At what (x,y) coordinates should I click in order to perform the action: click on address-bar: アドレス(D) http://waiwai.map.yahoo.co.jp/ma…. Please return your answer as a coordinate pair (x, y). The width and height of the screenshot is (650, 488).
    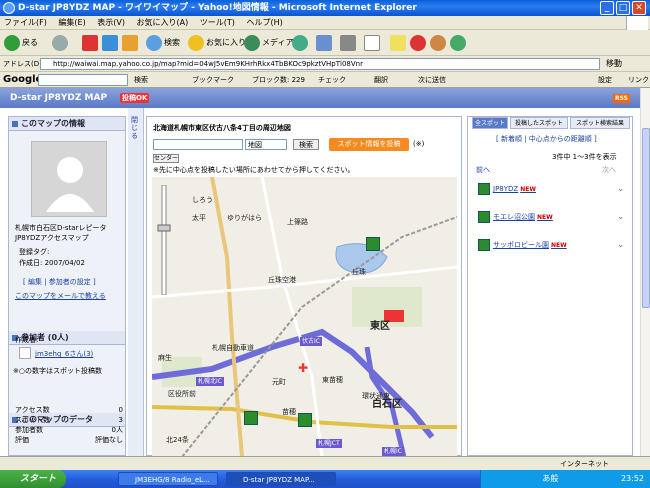
    Looking at the image, I should click on (325, 64).